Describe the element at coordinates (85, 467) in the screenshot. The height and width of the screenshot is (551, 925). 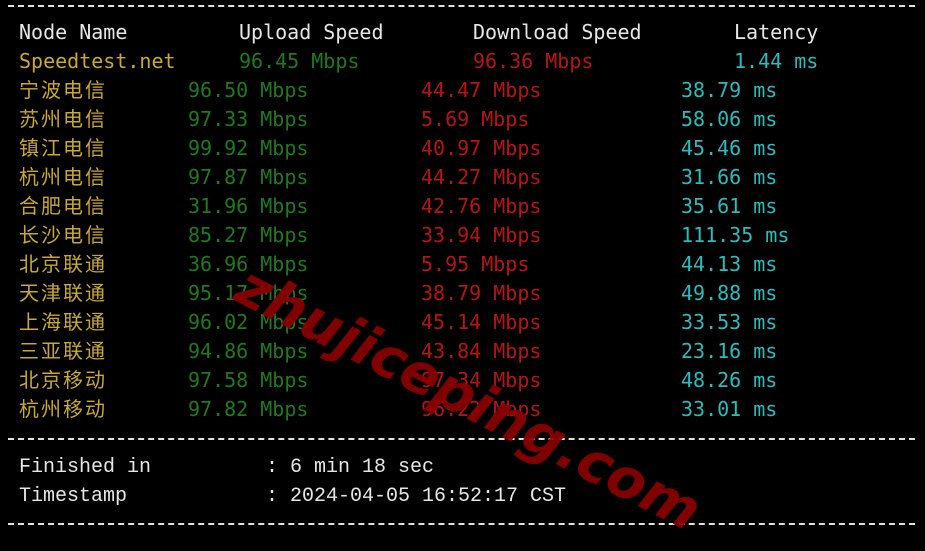
I see `finished-label: Finished in` at that location.